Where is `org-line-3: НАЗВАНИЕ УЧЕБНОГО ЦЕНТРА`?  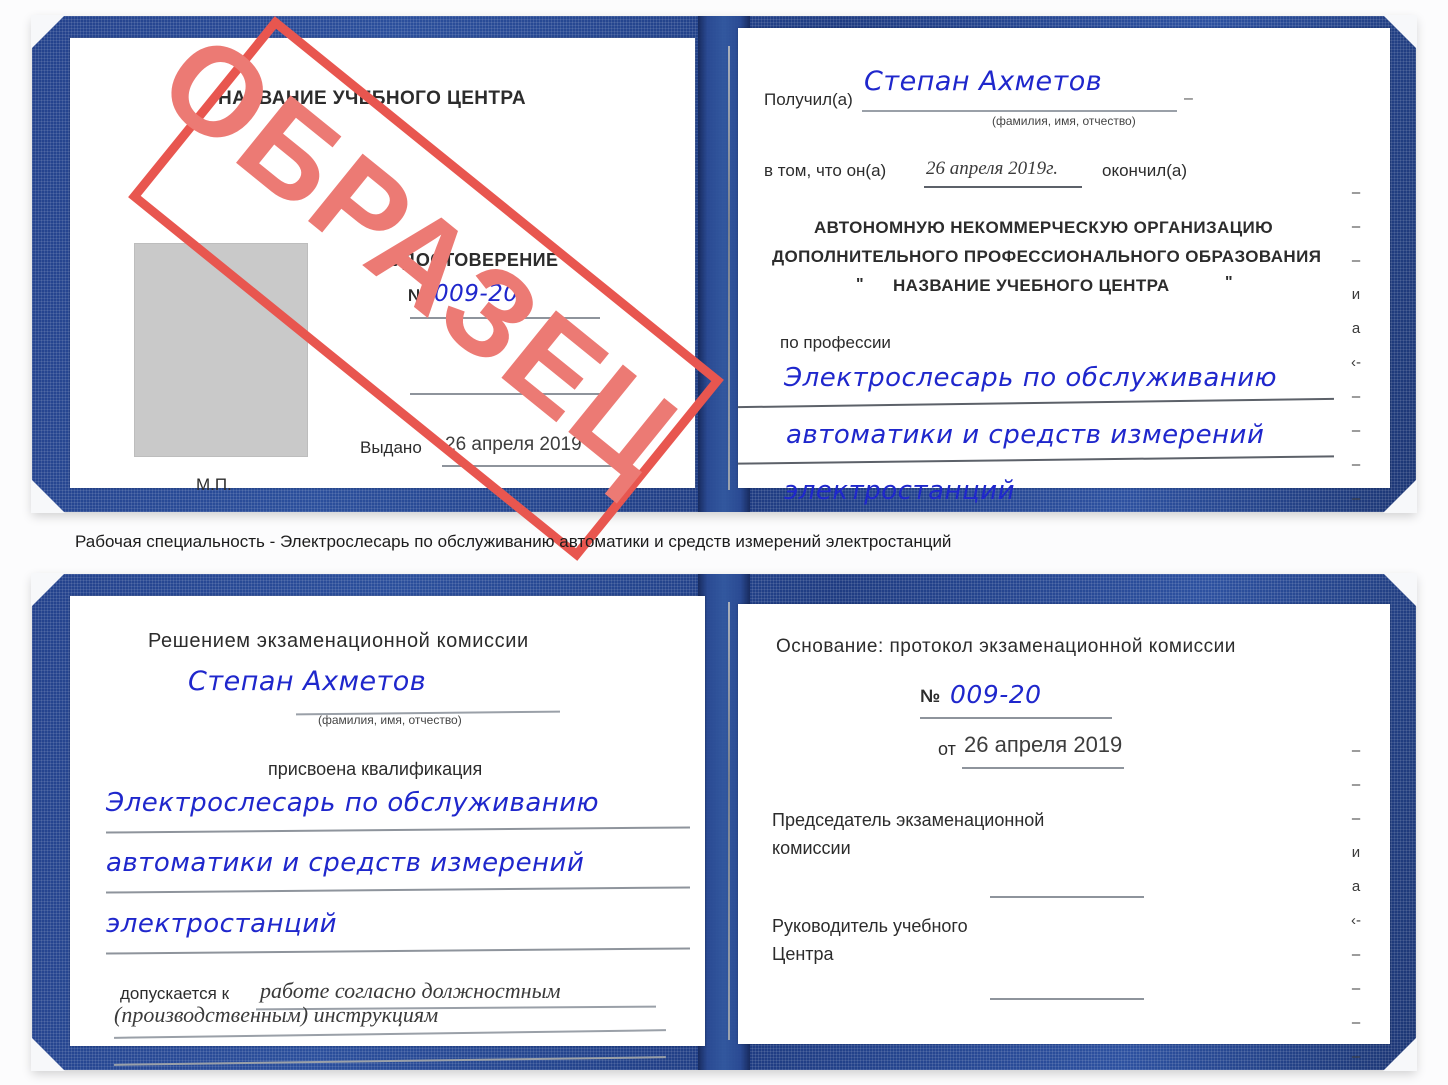 org-line-3: НАЗВАНИЕ УЧЕБНОГО ЦЕНТРА is located at coordinates (1031, 285).